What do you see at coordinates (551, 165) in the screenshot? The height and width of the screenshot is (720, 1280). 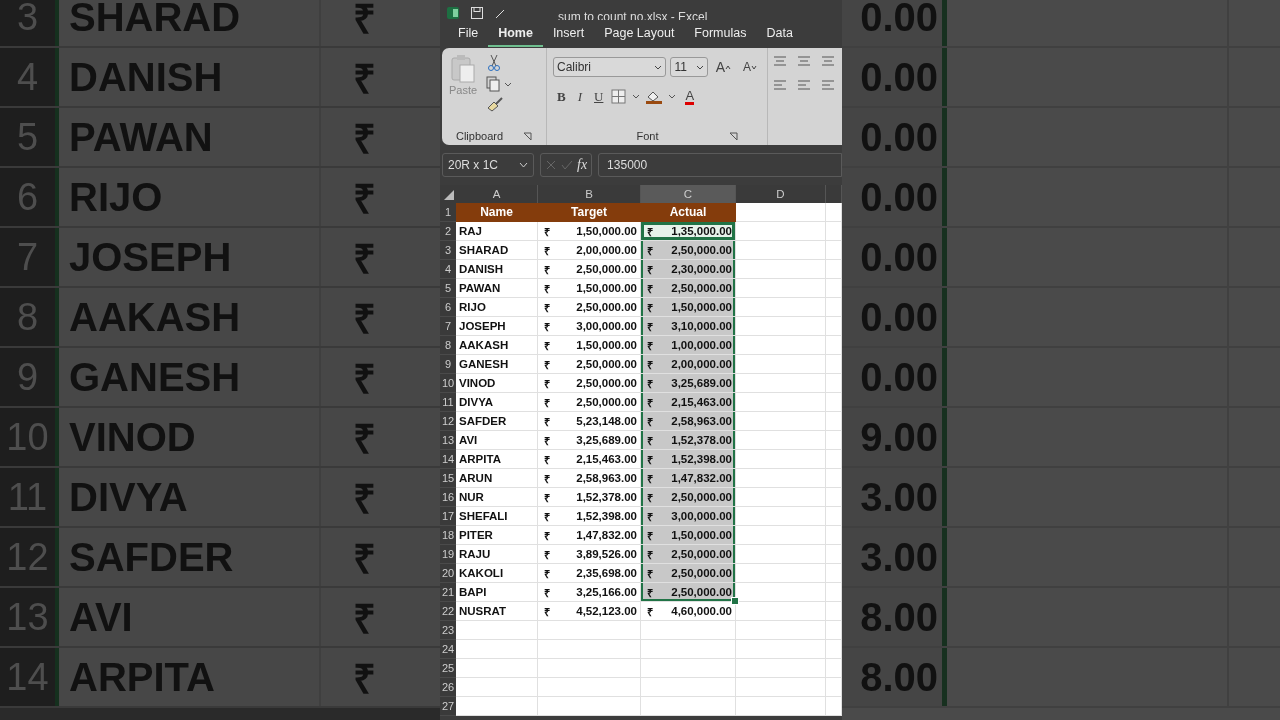 I see `cancel-icon` at bounding box center [551, 165].